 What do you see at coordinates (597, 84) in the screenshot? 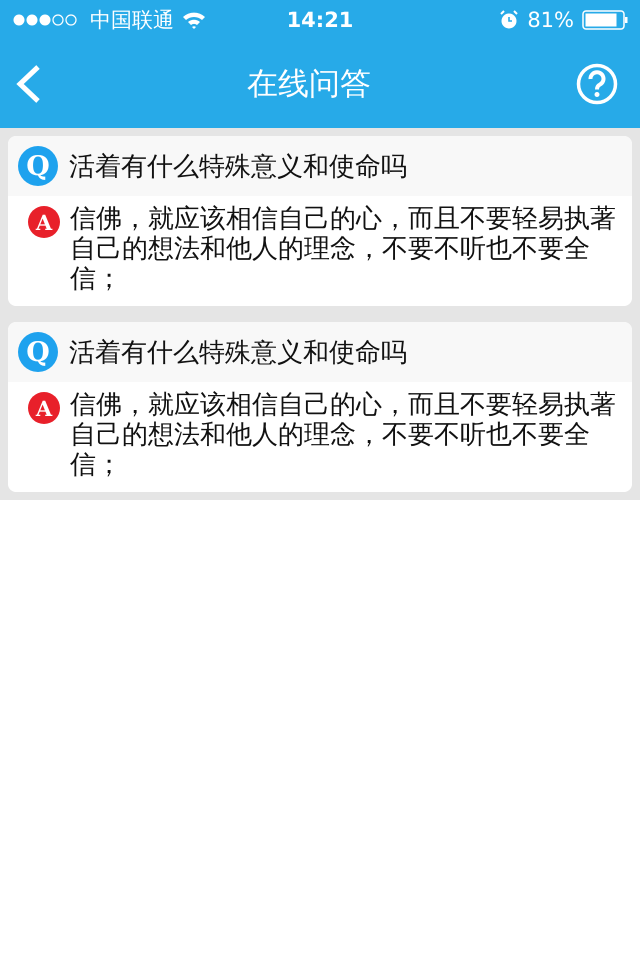
I see `help-button` at bounding box center [597, 84].